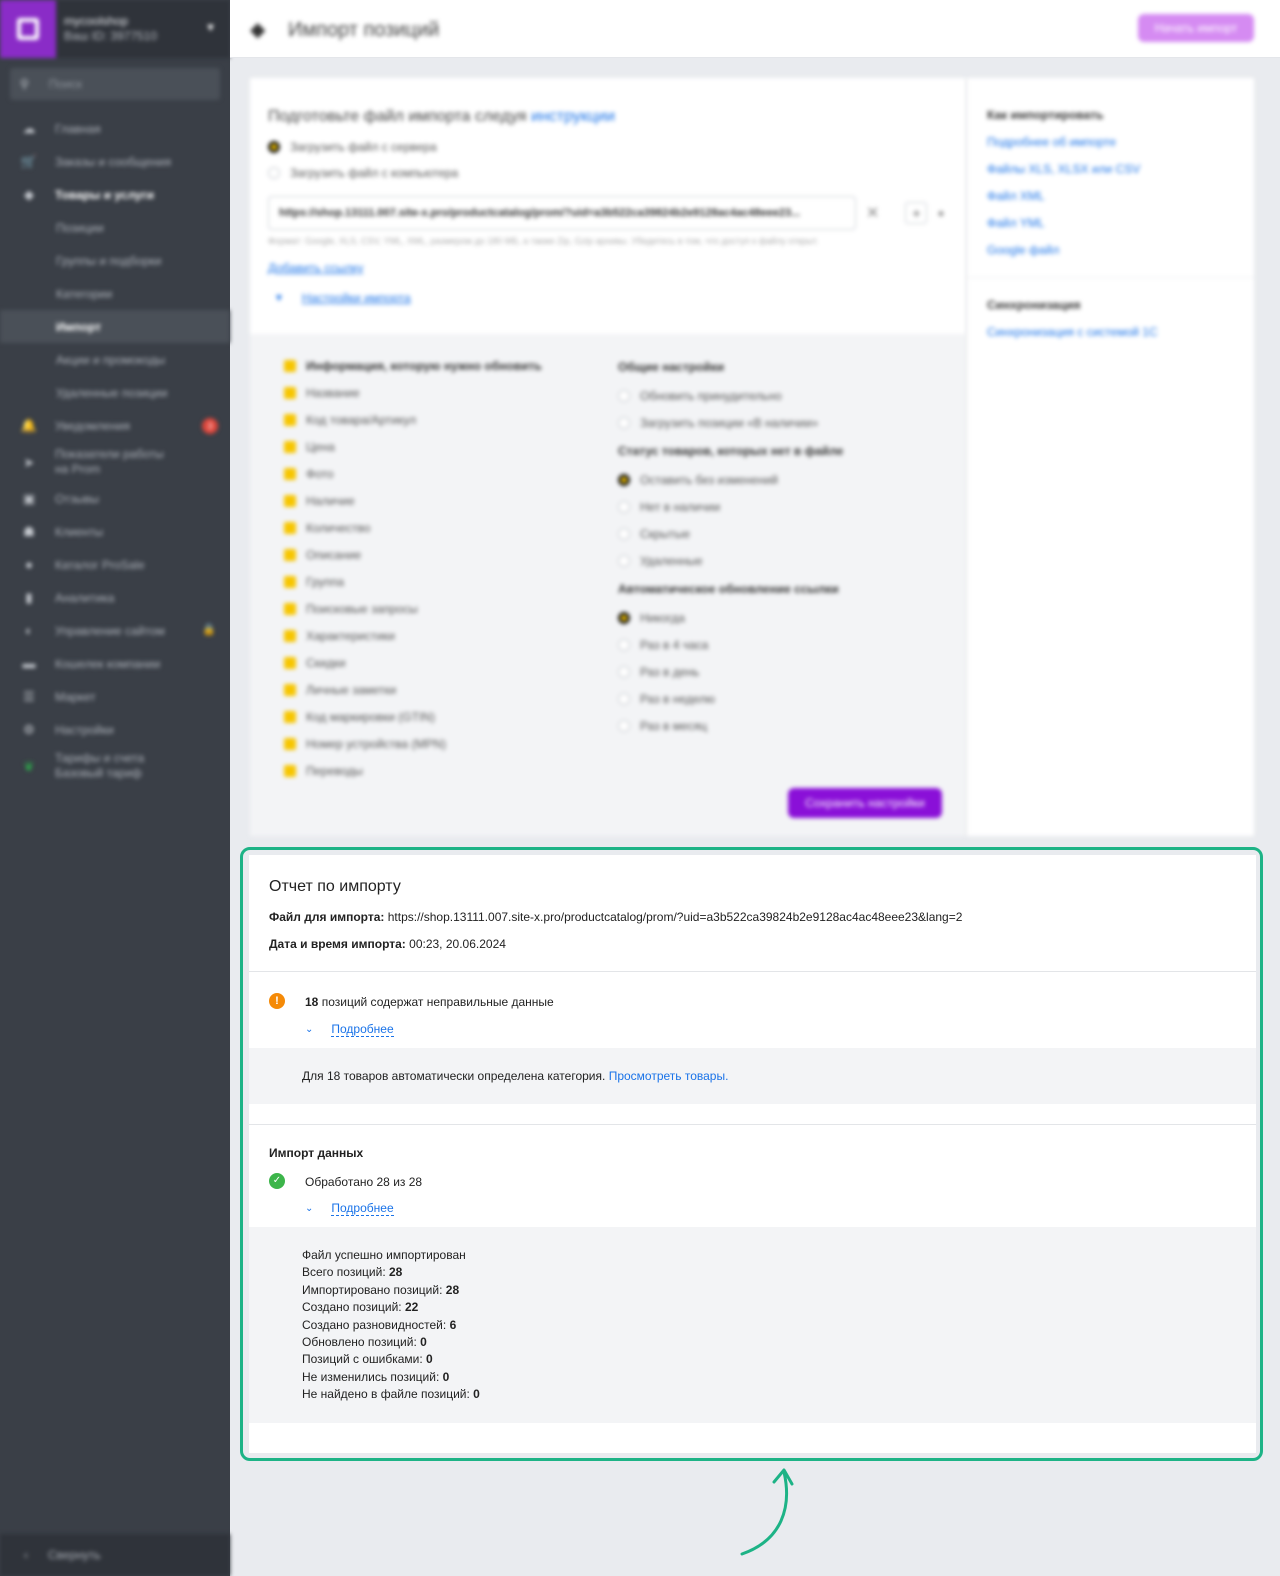 The image size is (1280, 1576). I want to click on field-checkbox-row: Группа, so click(413, 581).